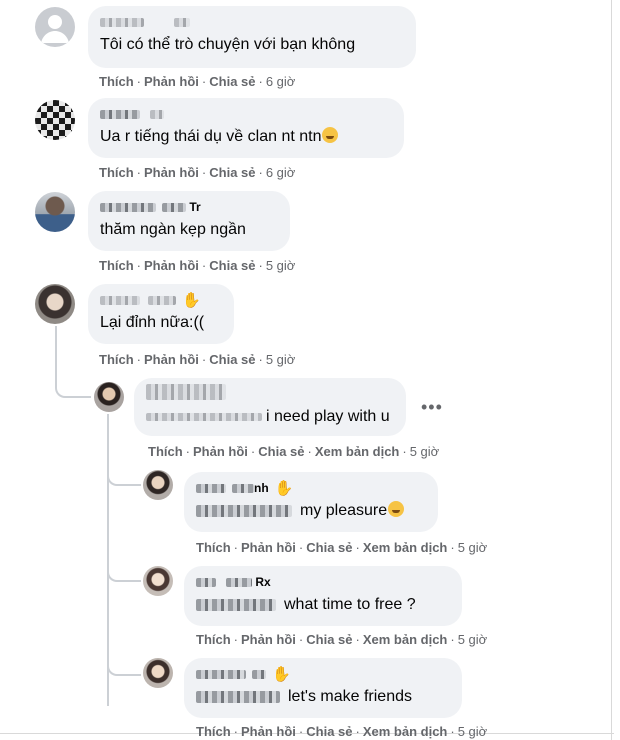 This screenshot has height=740, width=620. I want to click on comment-bubble: ✋ Lại đỉnh nữa:((, so click(161, 314).